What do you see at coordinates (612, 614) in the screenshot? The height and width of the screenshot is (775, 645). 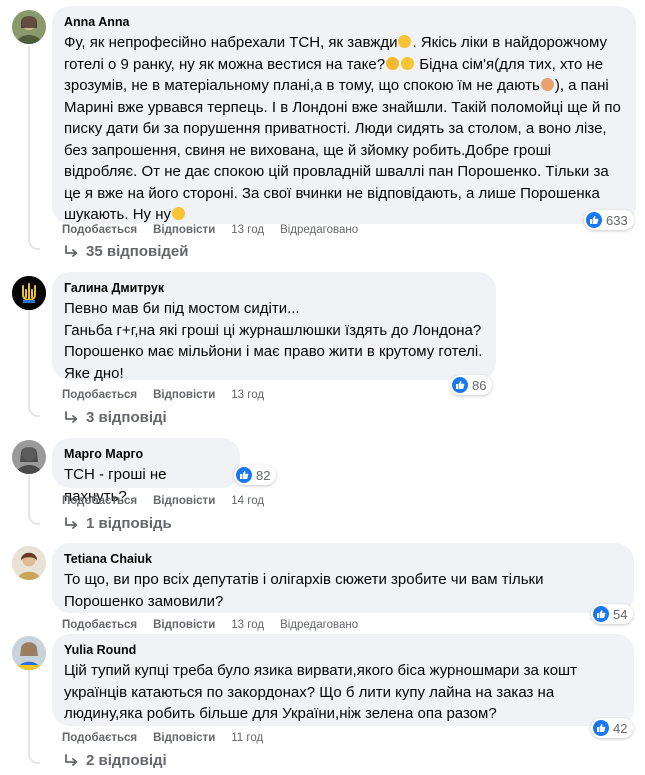 I see `reaction-count: 54` at bounding box center [612, 614].